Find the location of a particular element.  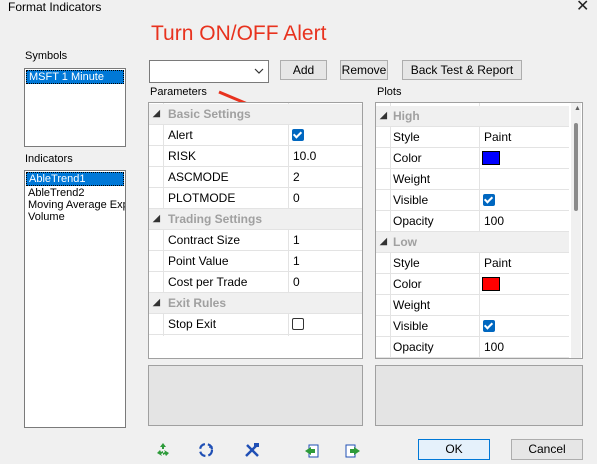

back-test-report-button: Back Test & Report is located at coordinates (462, 70).